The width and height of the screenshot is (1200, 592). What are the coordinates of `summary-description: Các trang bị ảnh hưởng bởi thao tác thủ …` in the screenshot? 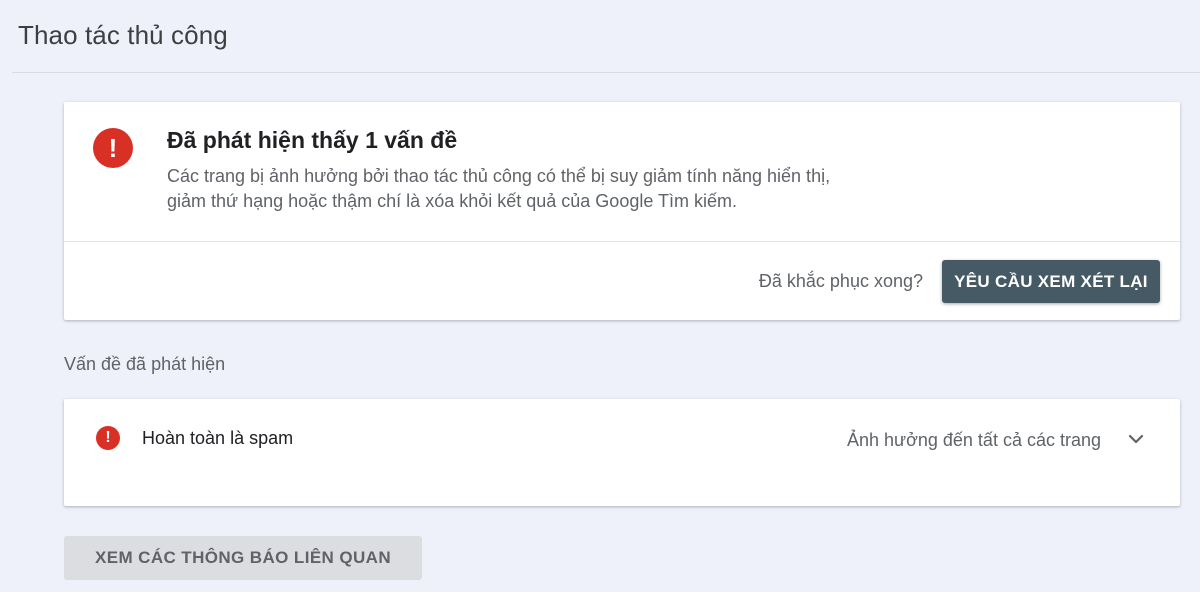 It's located at (499, 188).